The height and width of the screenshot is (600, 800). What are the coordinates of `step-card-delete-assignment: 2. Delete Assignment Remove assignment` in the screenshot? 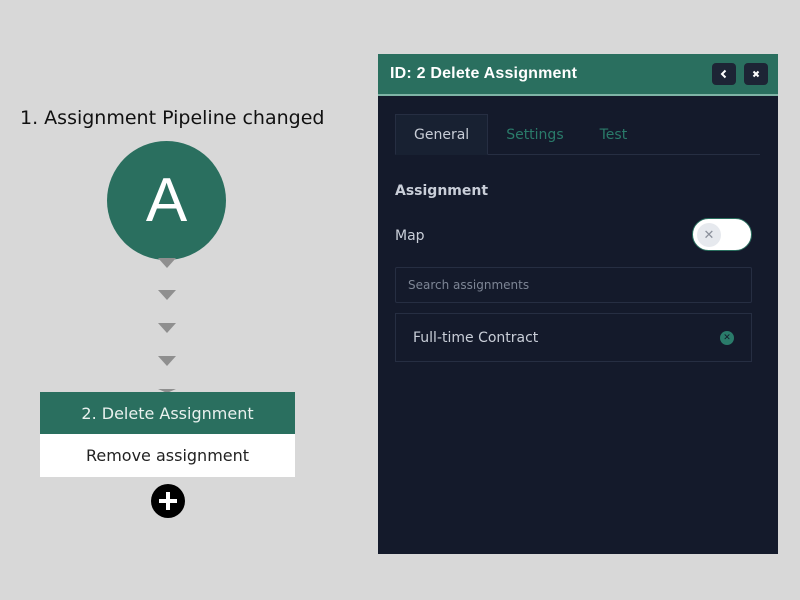 It's located at (167, 434).